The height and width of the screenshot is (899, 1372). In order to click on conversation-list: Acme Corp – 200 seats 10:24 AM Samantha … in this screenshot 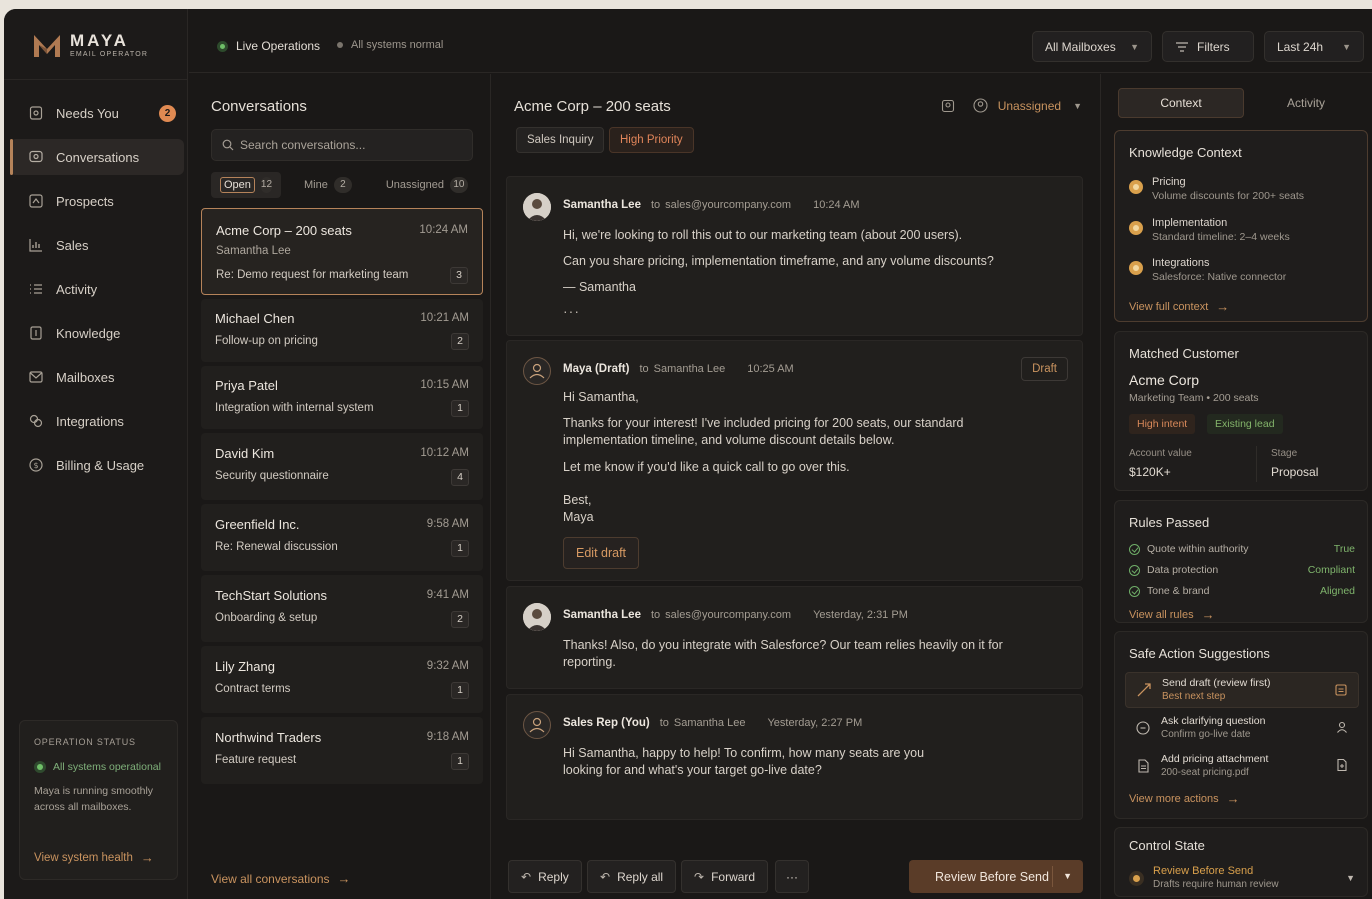, I will do `click(342, 498)`.